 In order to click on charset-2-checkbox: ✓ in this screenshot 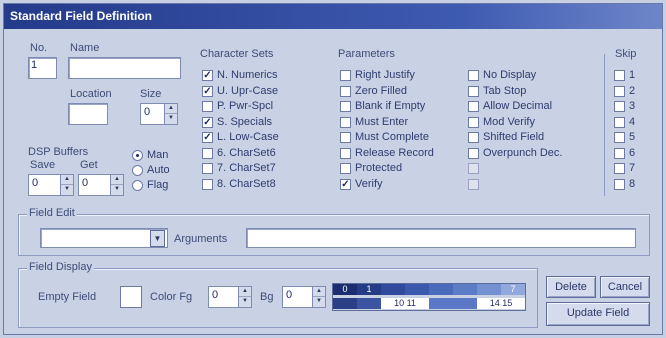, I will do `click(207, 91)`.